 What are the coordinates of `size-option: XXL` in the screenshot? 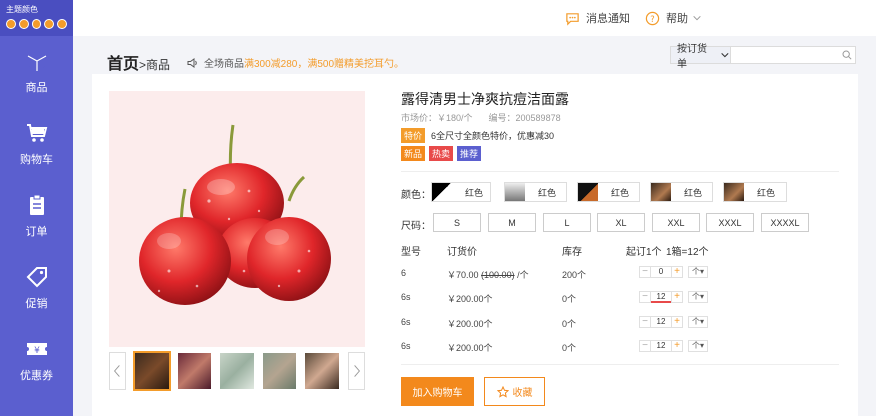 It's located at (676, 222).